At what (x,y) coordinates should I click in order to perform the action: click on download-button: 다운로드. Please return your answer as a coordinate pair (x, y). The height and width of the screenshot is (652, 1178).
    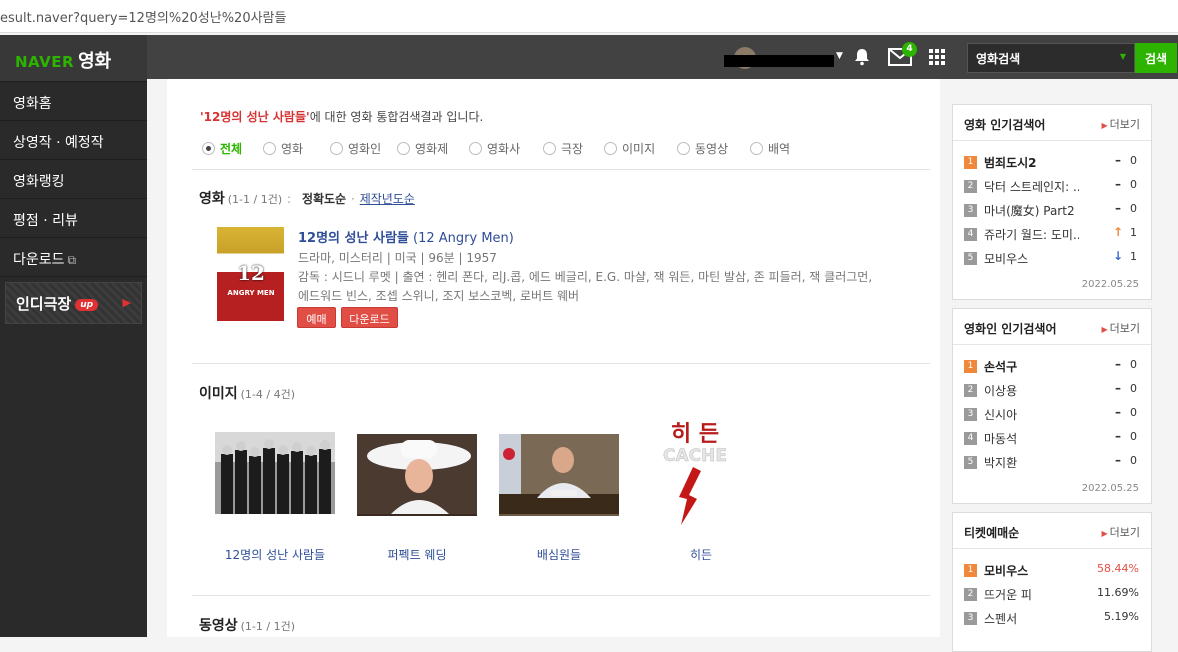
    Looking at the image, I should click on (369, 317).